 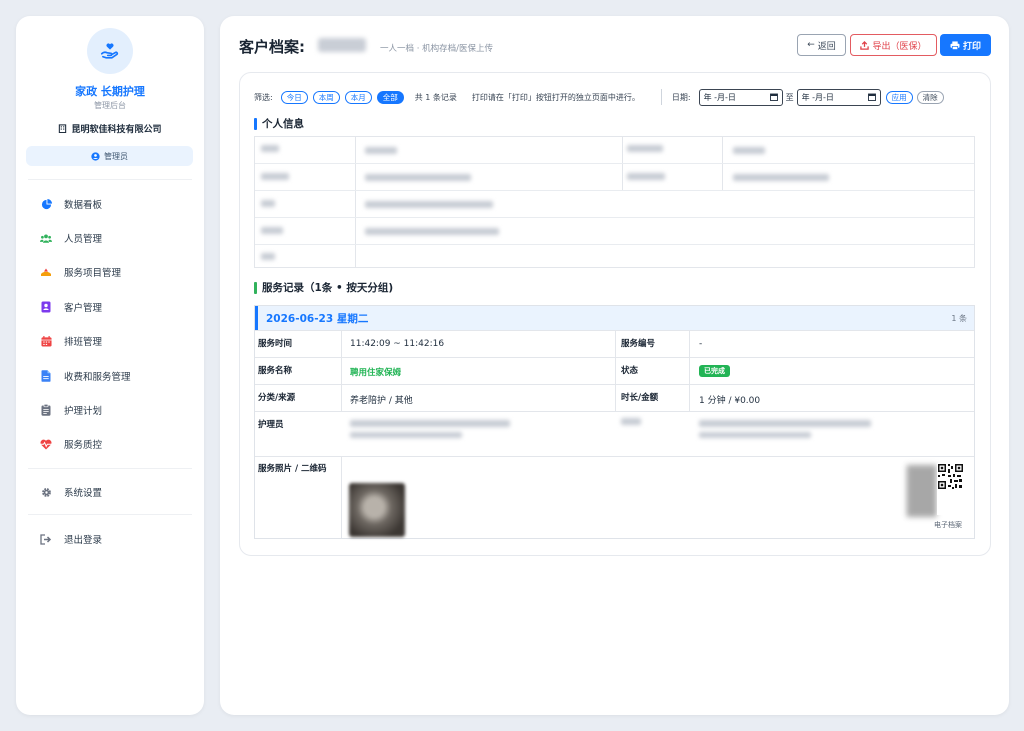 I want to click on table-row: 护理员, so click(x=614, y=433).